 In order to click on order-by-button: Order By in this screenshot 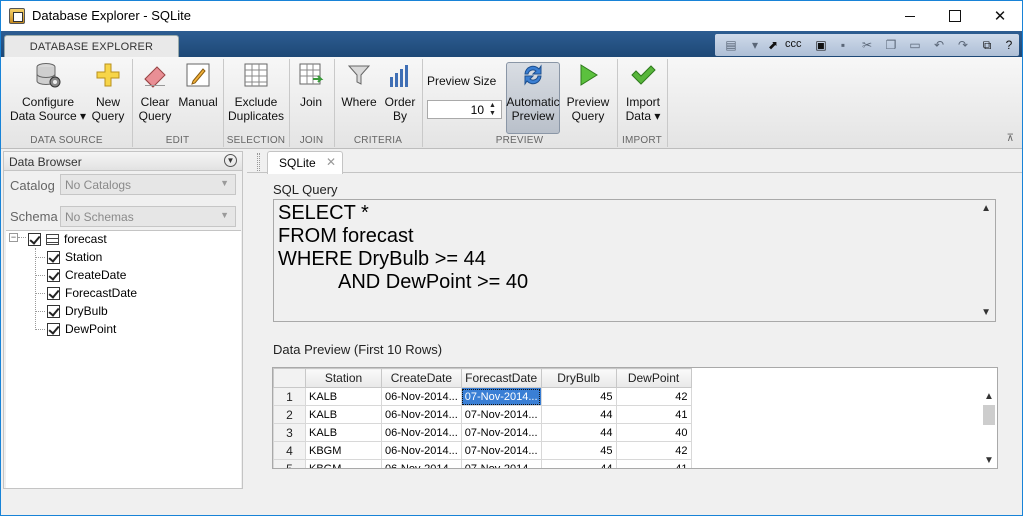, I will do `click(400, 92)`.